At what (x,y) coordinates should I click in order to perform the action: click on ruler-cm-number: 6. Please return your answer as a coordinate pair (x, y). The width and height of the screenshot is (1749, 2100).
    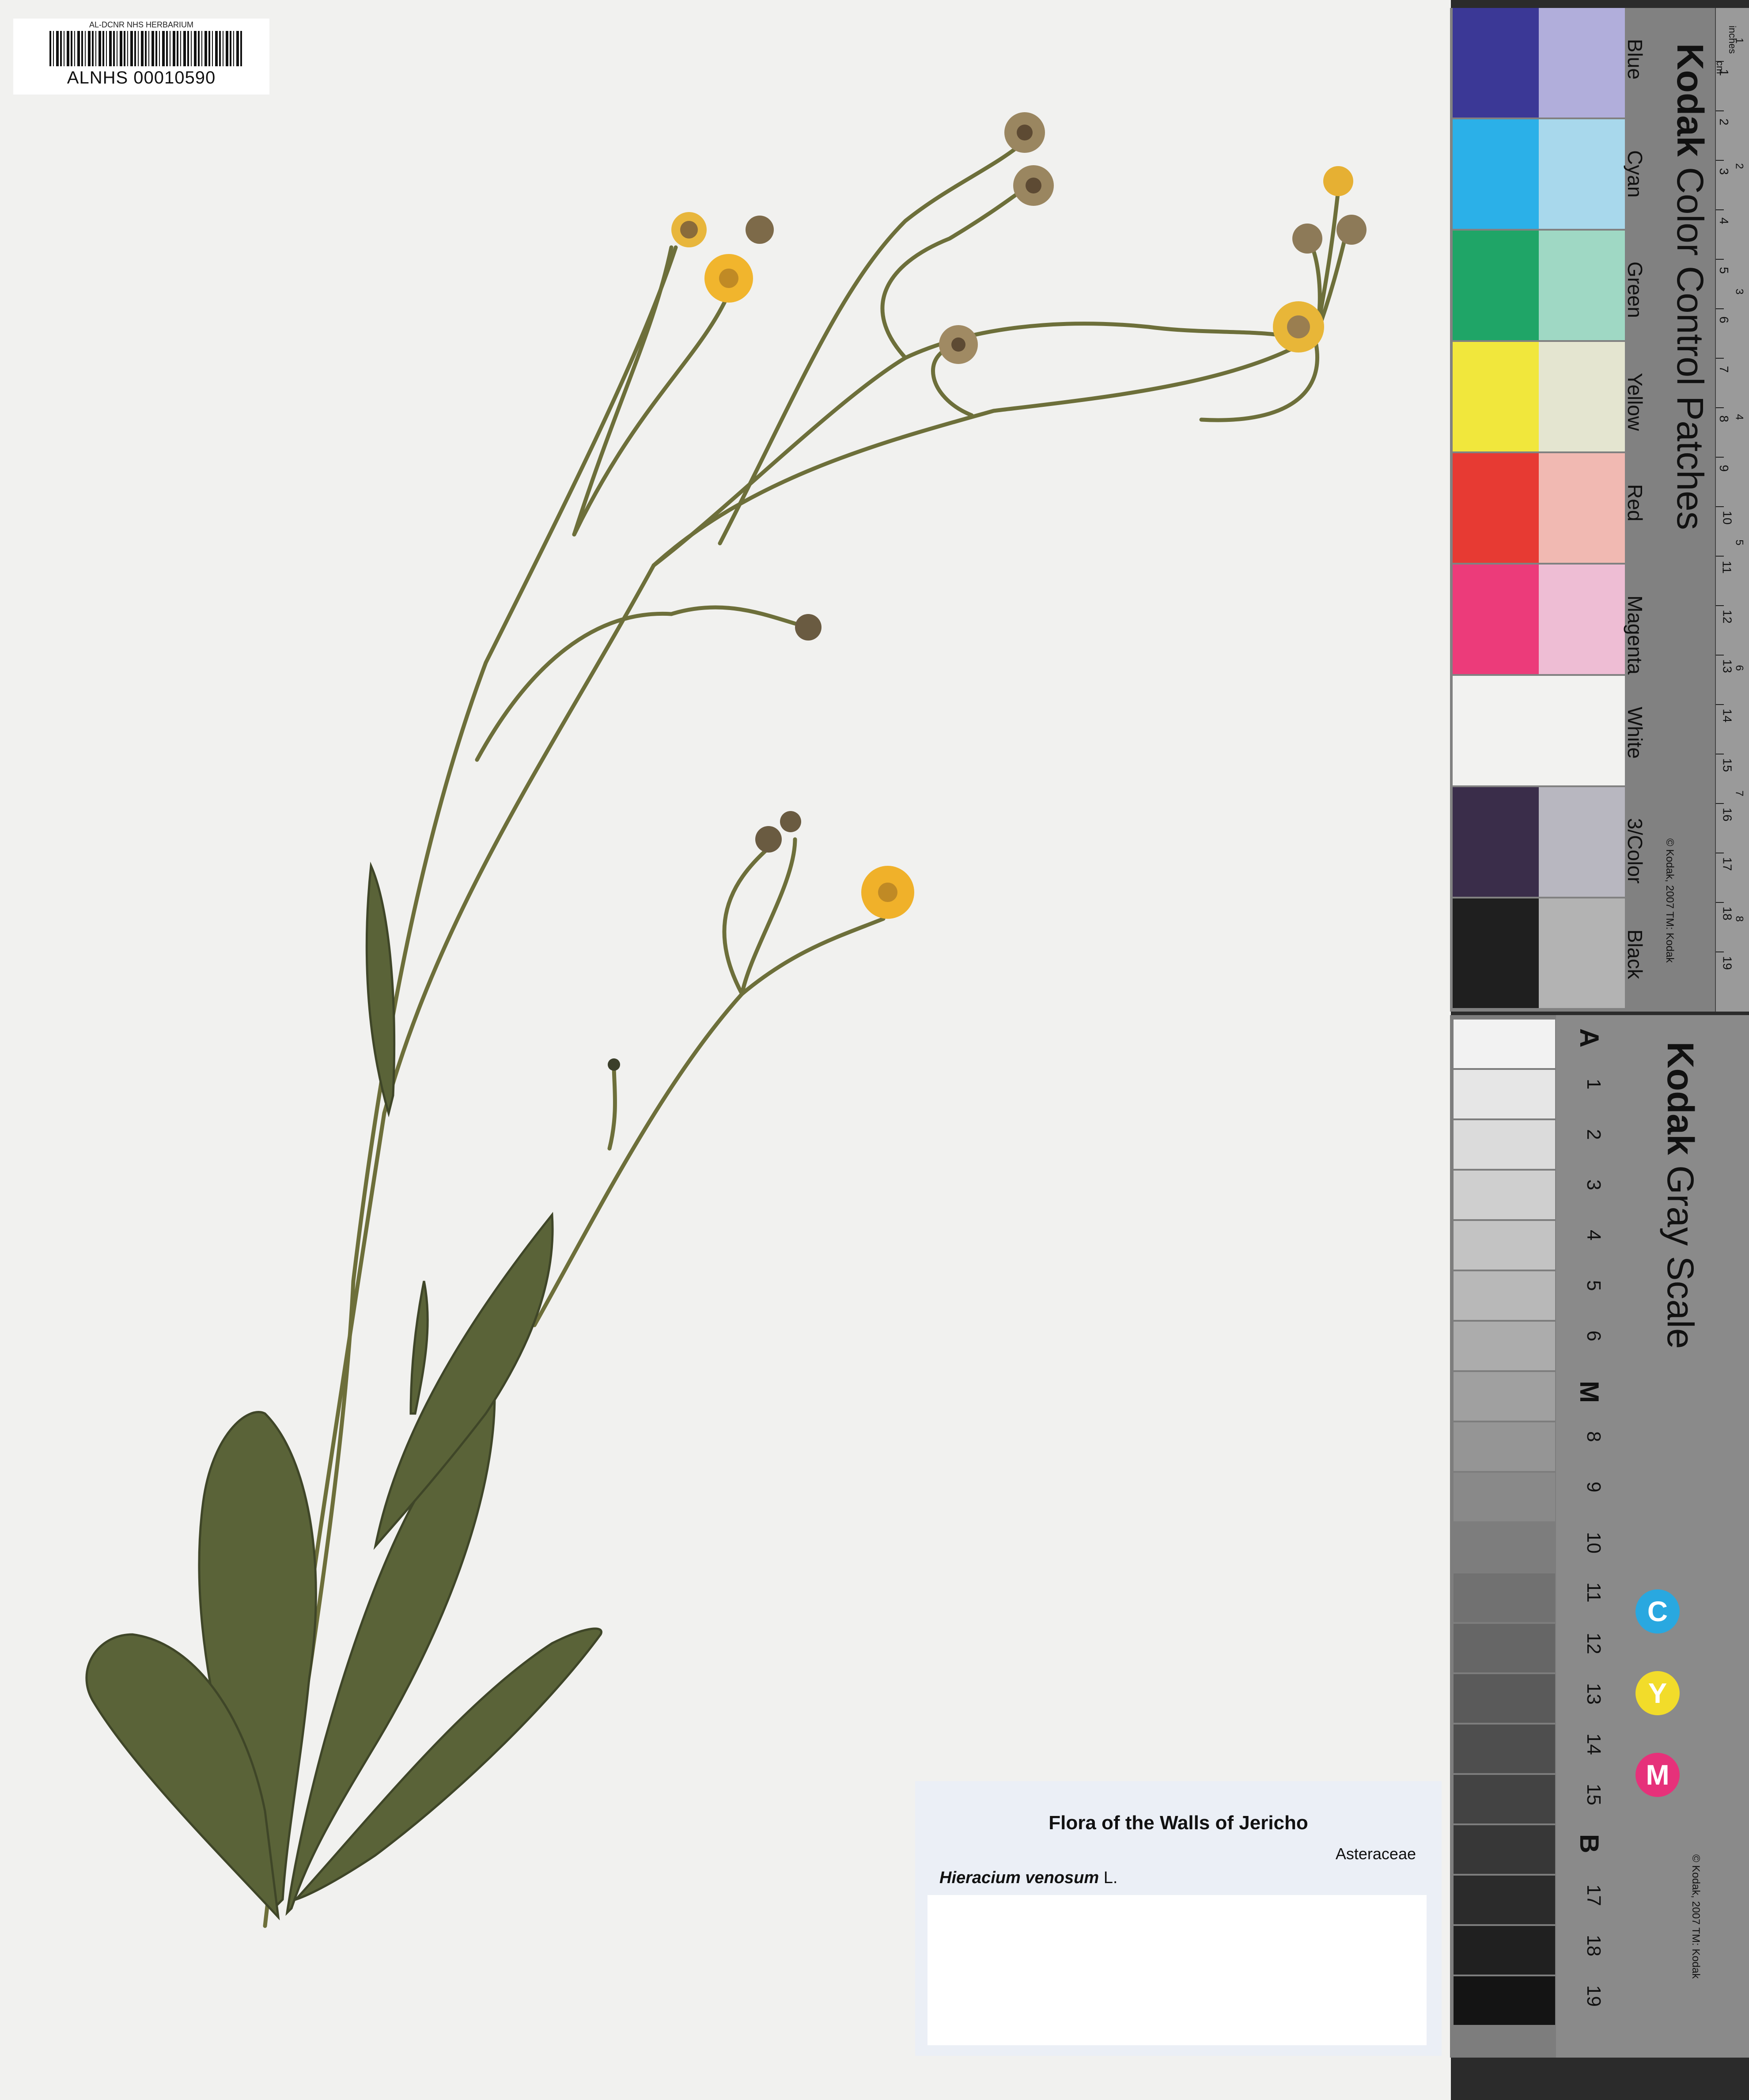
    Looking at the image, I should click on (1724, 320).